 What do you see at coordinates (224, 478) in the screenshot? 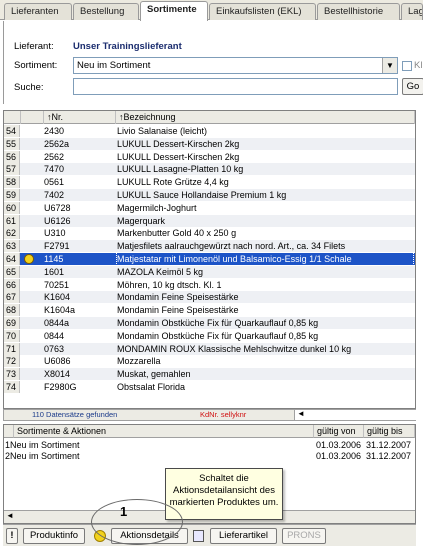
I see `tooltip-line: Schaltet die` at bounding box center [224, 478].